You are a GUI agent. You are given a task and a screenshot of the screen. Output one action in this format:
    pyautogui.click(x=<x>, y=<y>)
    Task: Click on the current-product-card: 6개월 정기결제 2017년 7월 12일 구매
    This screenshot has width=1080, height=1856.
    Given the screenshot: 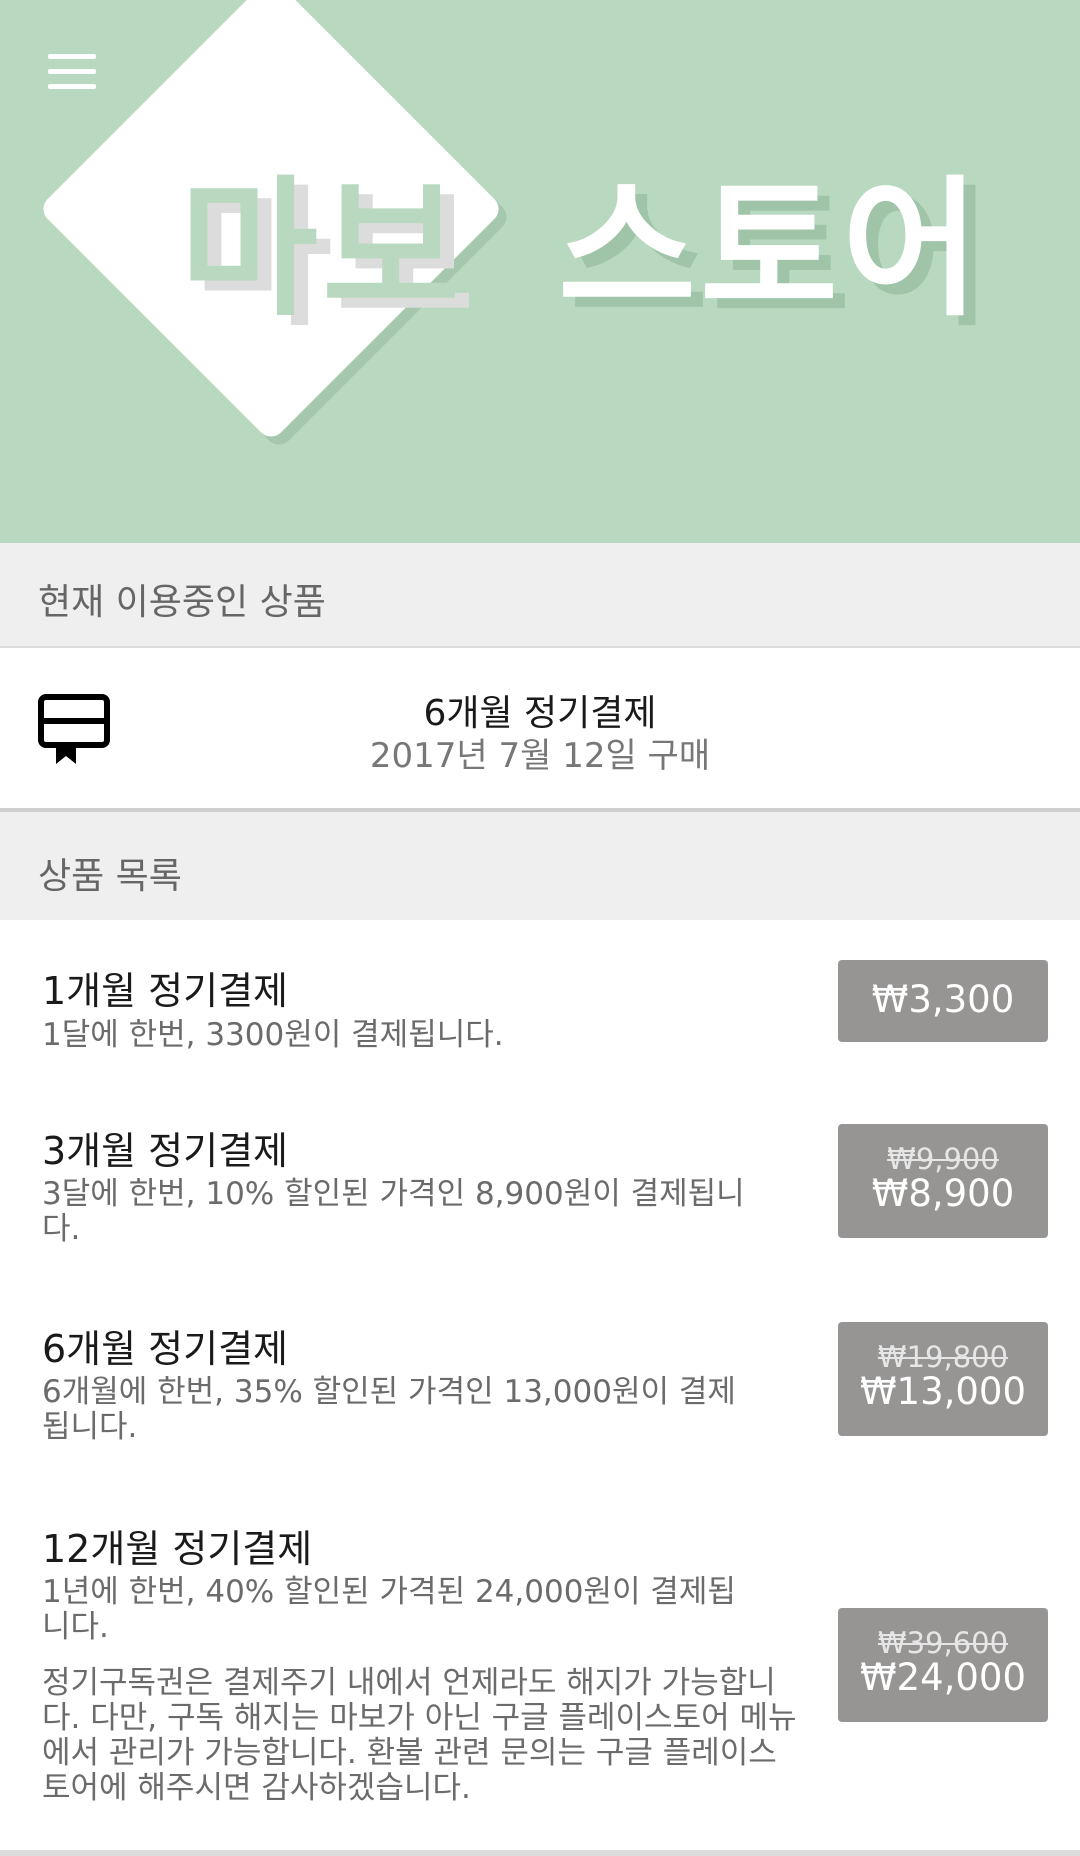 What is the action you would take?
    pyautogui.click(x=540, y=730)
    